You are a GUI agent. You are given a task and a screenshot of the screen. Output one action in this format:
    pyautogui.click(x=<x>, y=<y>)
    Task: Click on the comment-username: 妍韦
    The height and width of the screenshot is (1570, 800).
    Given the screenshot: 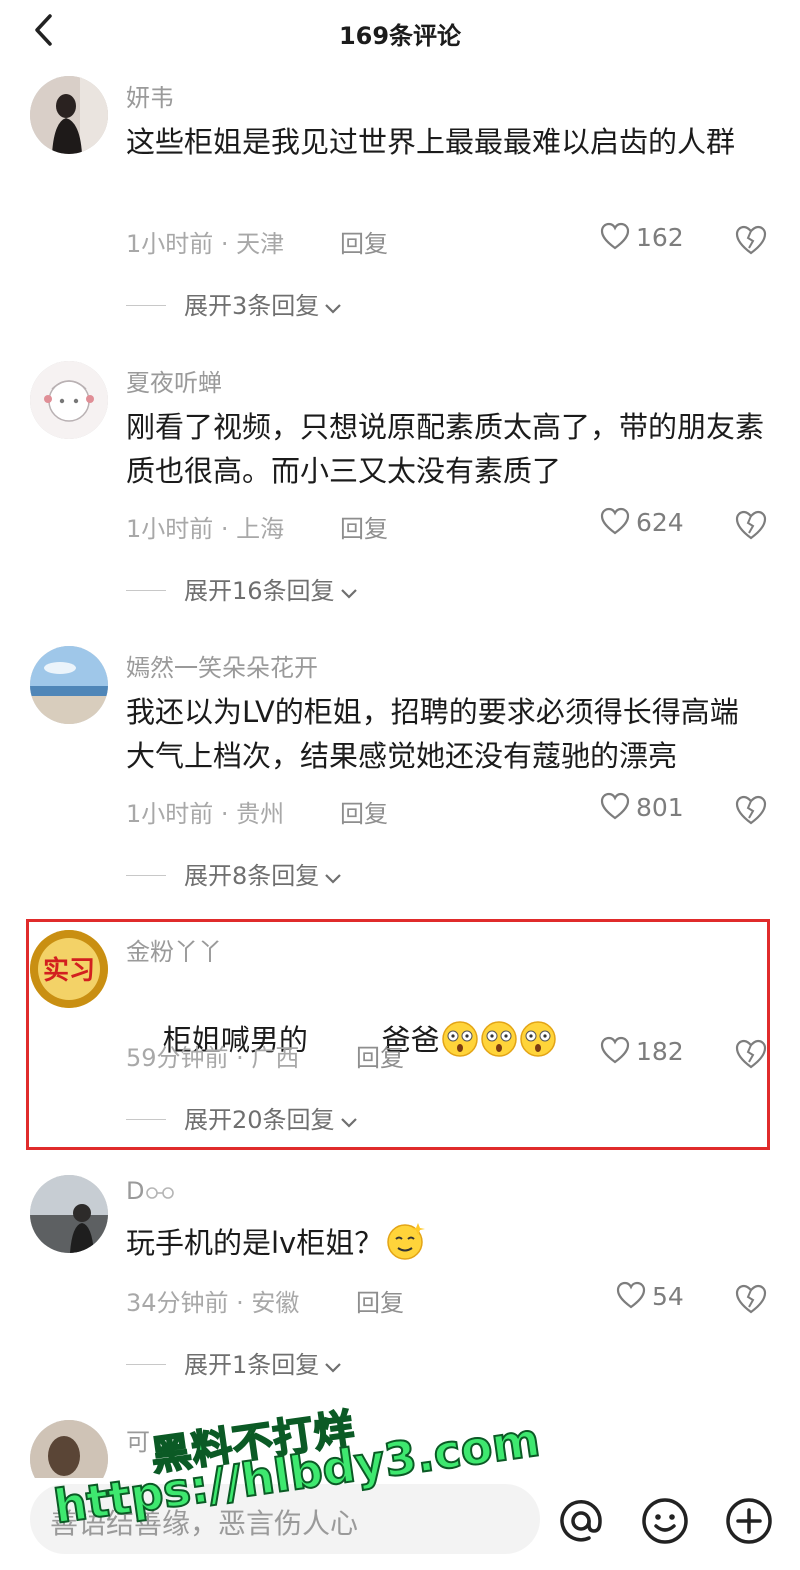 What is the action you would take?
    pyautogui.click(x=150, y=95)
    